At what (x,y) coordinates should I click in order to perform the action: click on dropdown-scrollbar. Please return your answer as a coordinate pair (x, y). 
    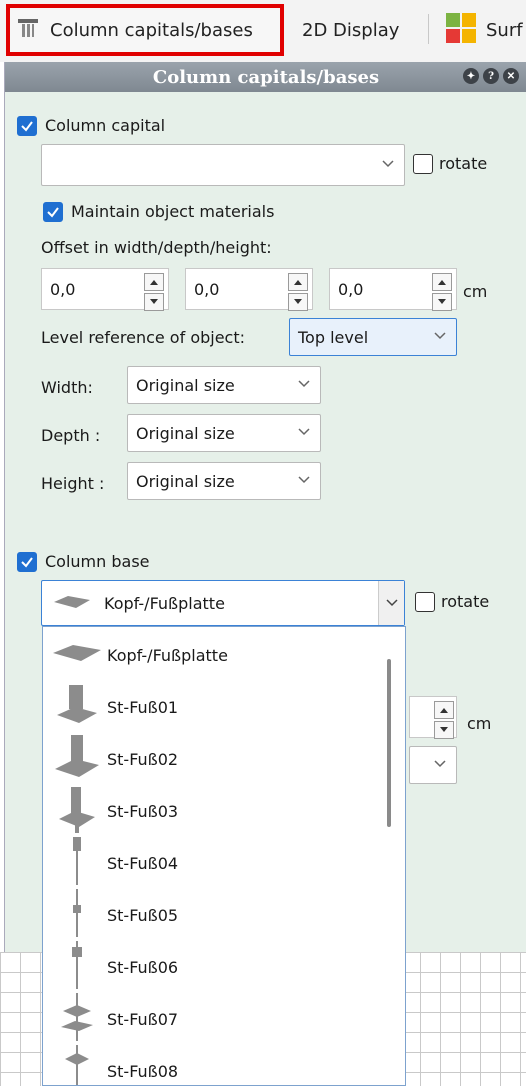
    Looking at the image, I should click on (389, 743).